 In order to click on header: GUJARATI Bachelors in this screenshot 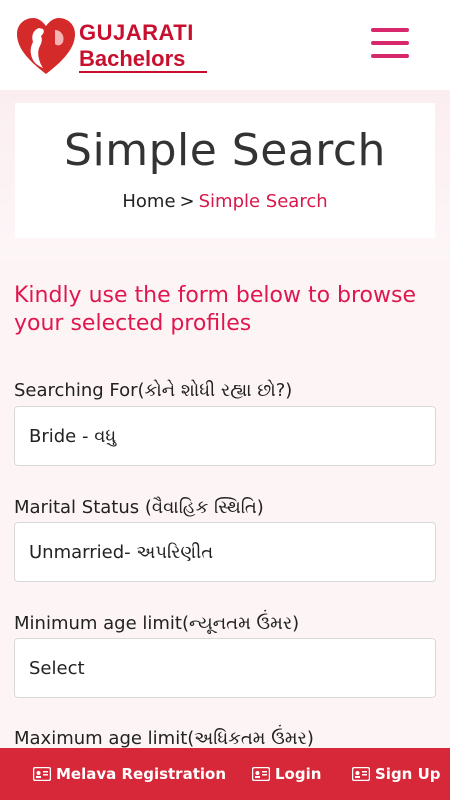, I will do `click(225, 45)`.